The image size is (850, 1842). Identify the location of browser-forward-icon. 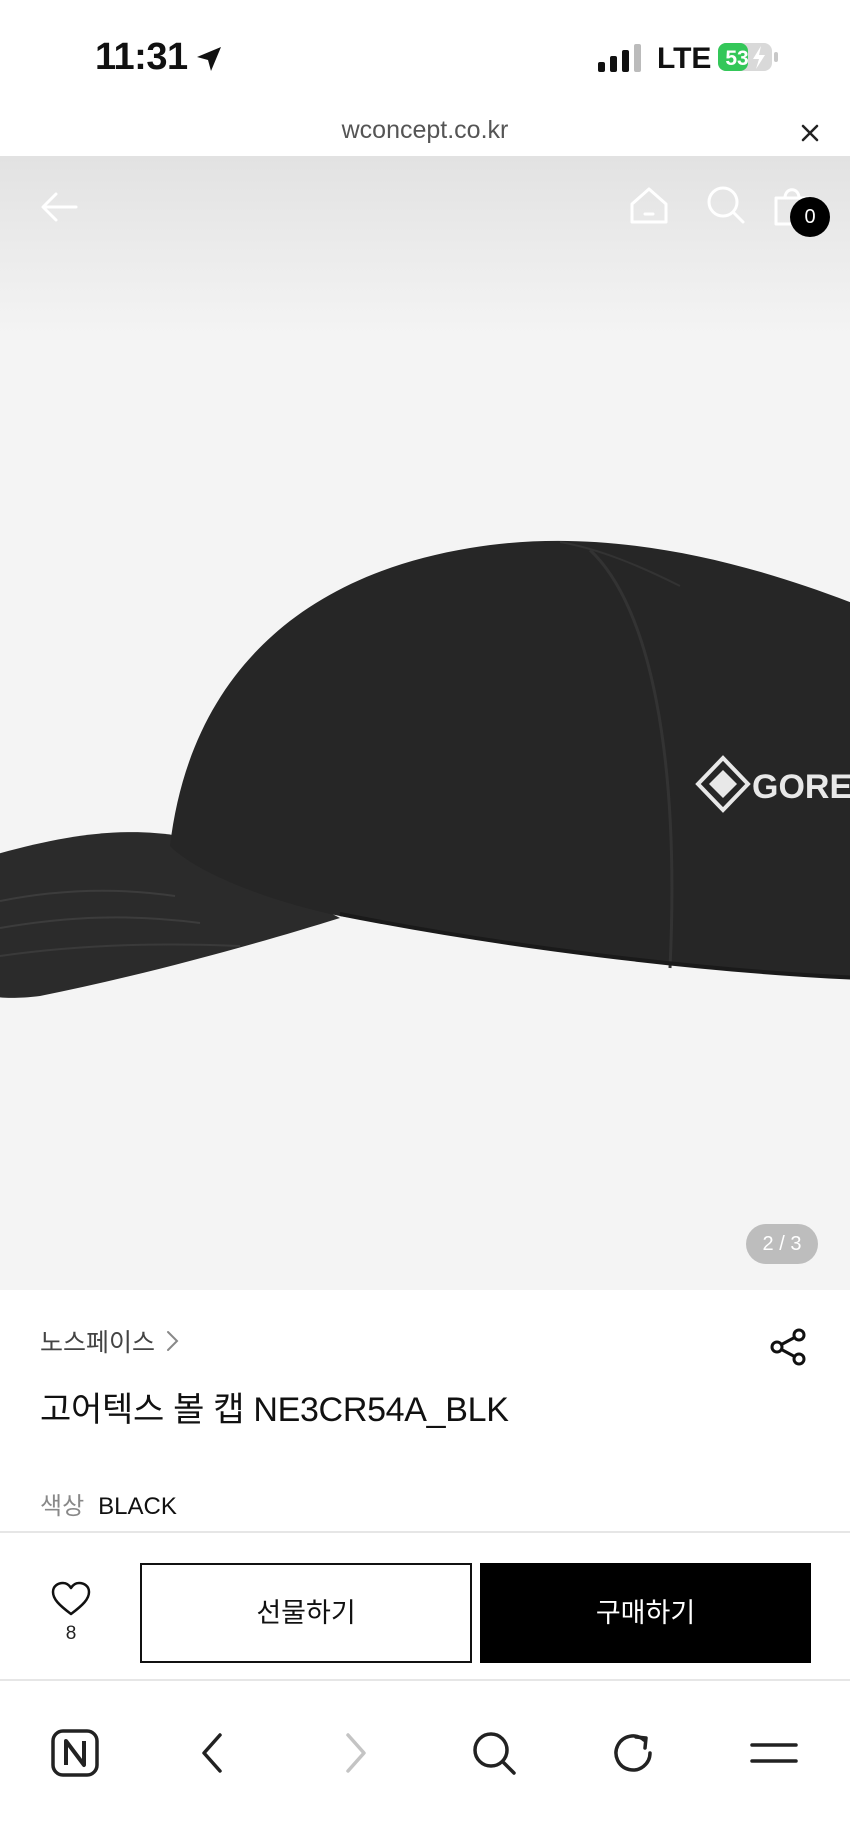
(354, 1753).